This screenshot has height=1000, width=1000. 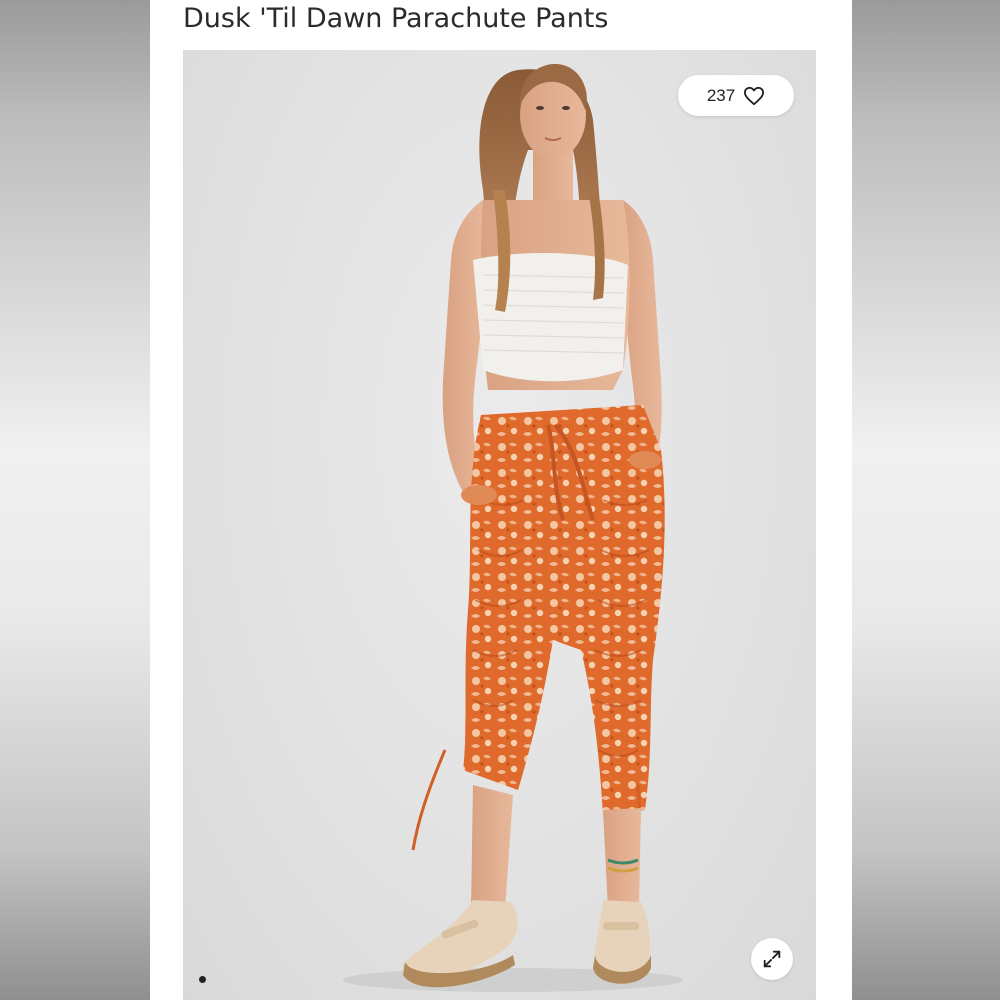 I want to click on heart-outline-icon, so click(x=754, y=96).